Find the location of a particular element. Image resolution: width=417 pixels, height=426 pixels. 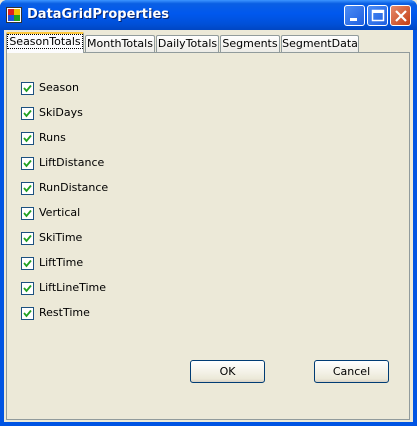

cancel-button: Cancel is located at coordinates (351, 371).